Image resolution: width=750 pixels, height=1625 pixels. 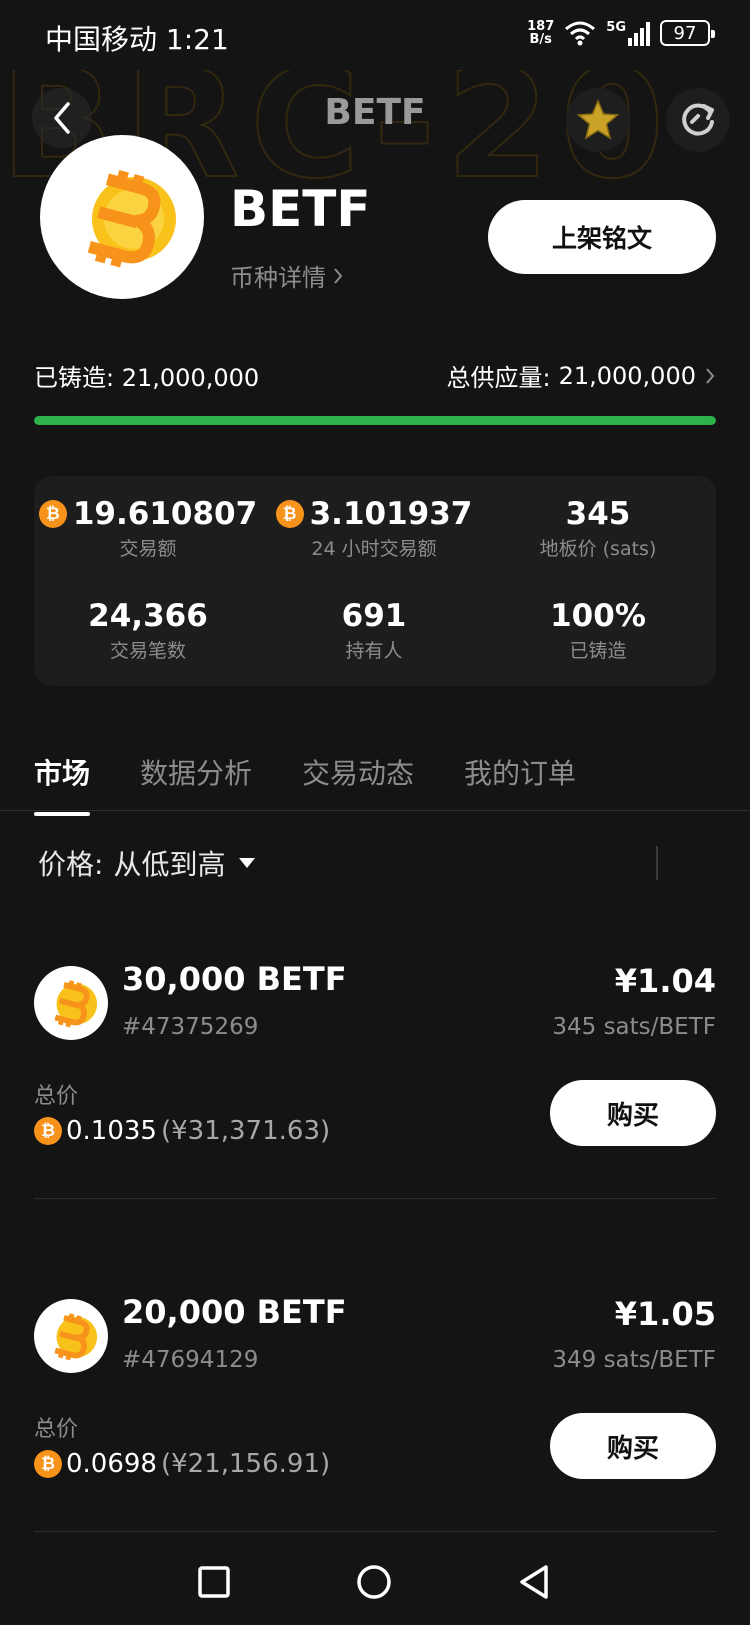 I want to click on total-btc: 0.0698, so click(x=111, y=1464).